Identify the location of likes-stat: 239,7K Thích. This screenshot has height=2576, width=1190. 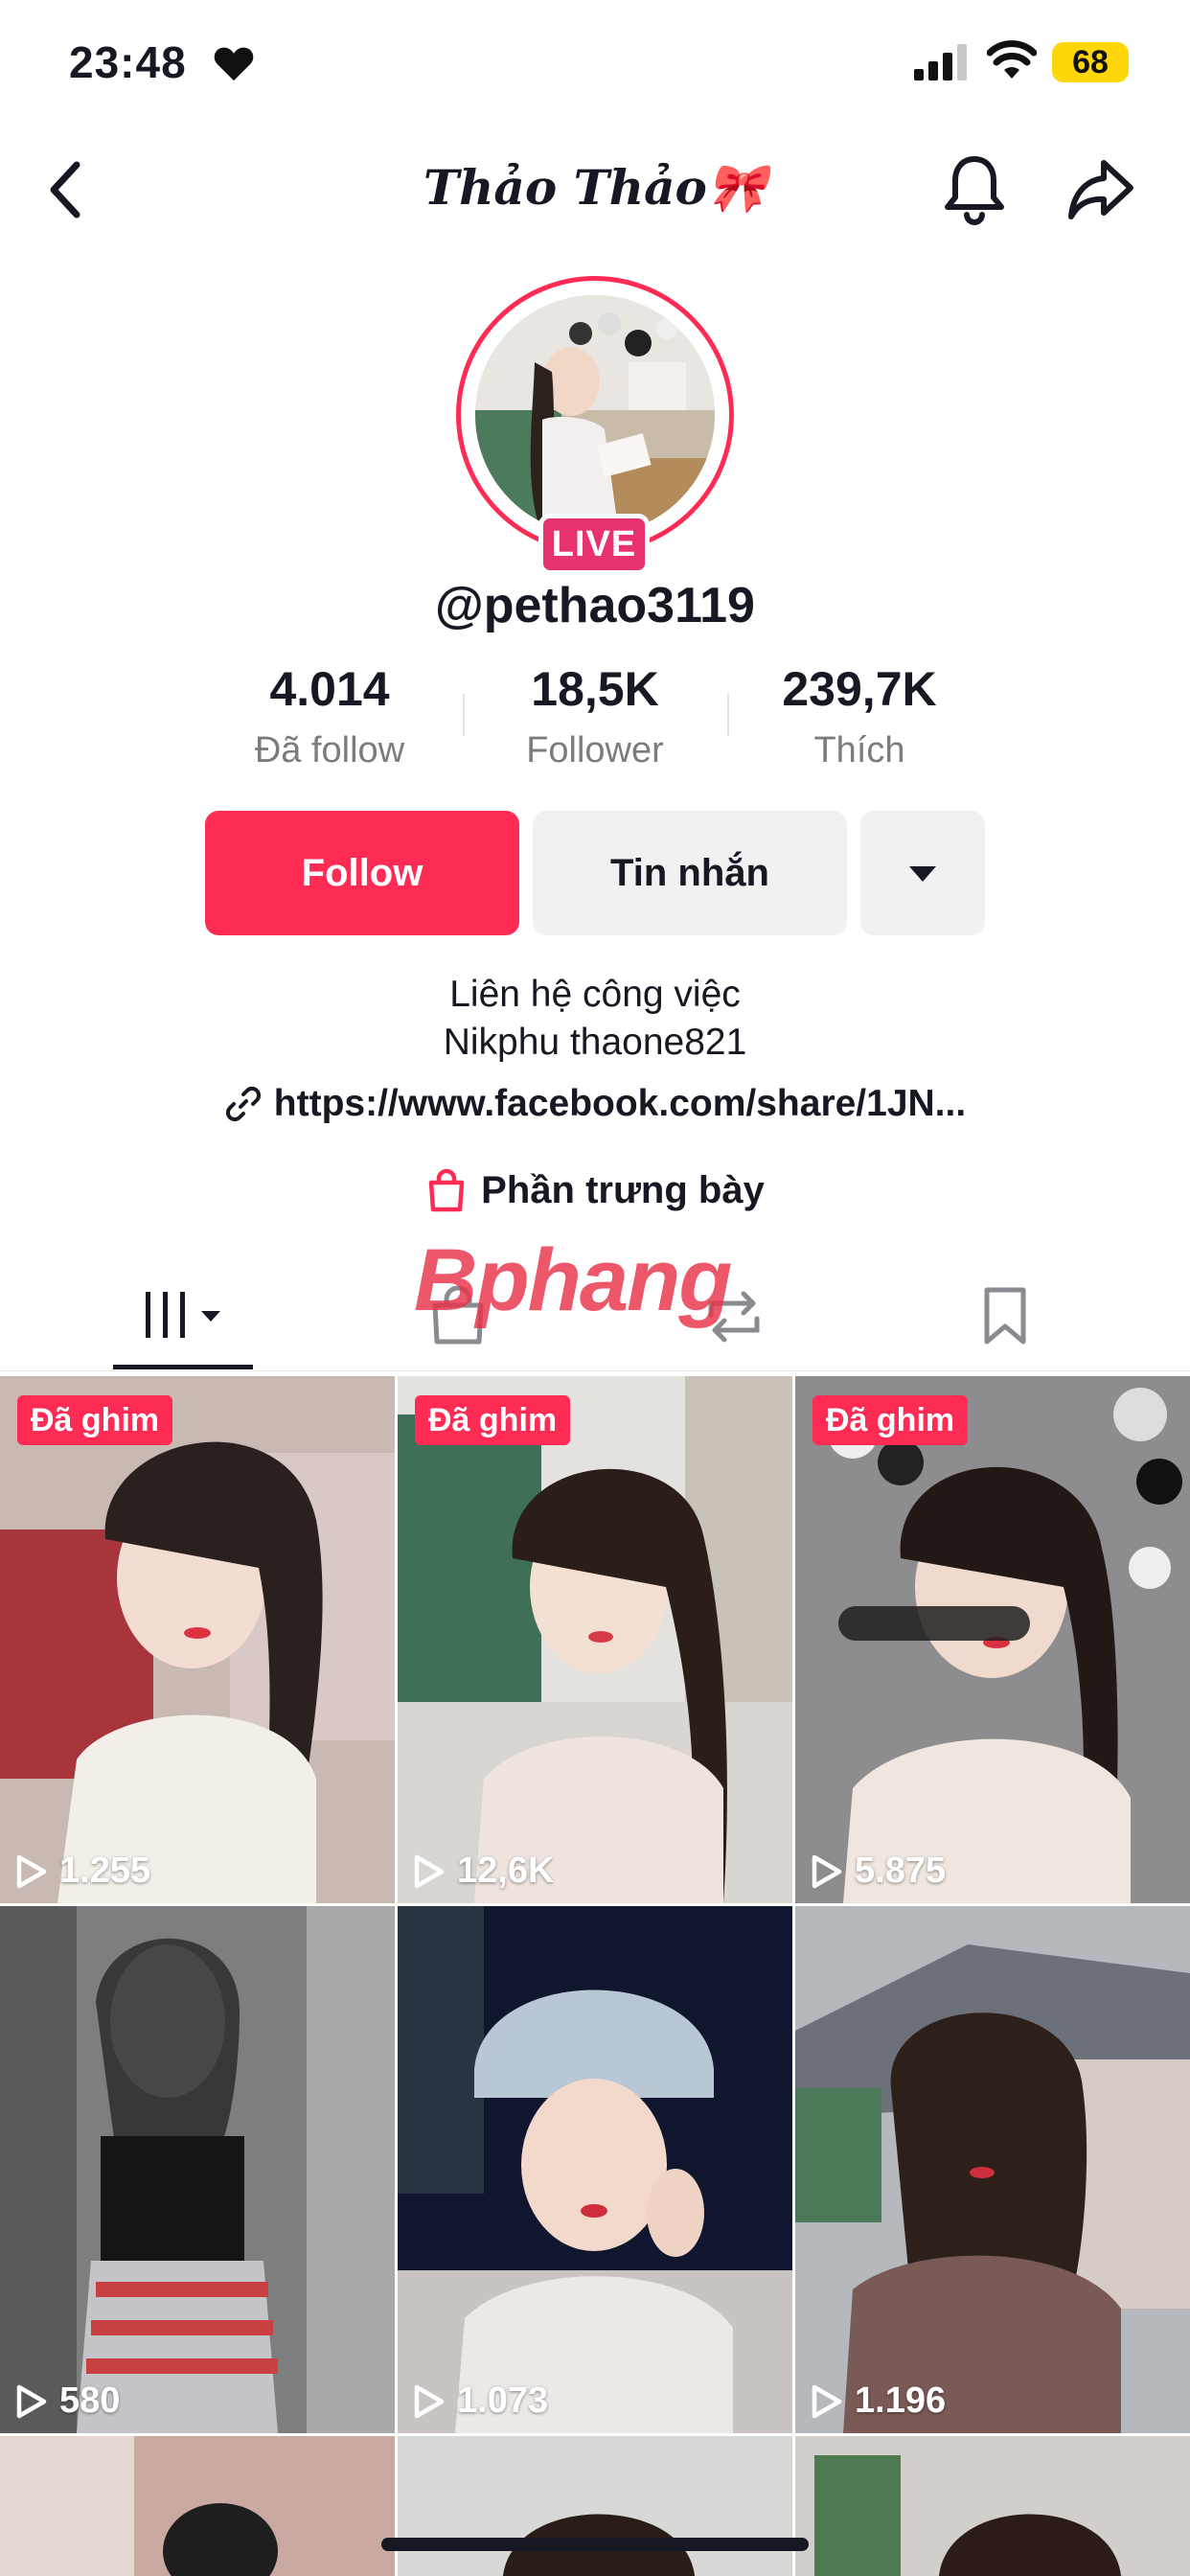
(859, 716).